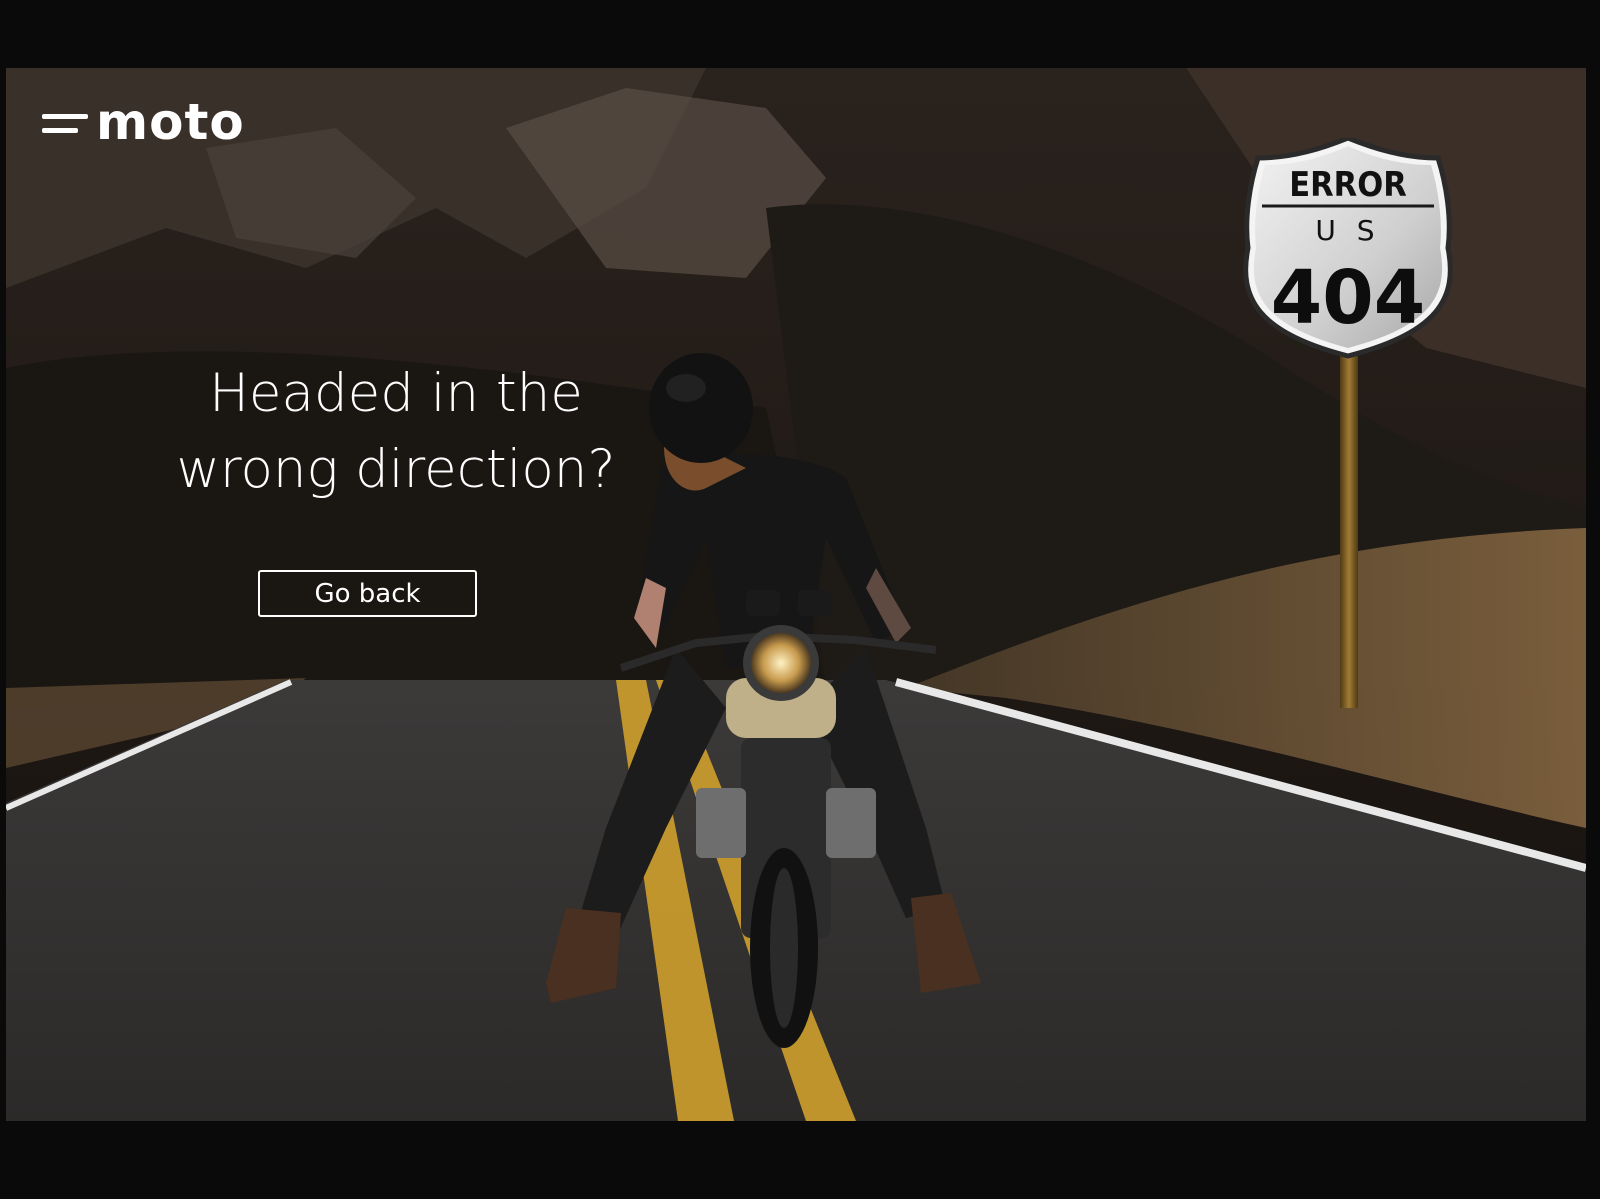 The height and width of the screenshot is (1199, 1600). What do you see at coordinates (396, 432) in the screenshot?
I see `page-title: Headed in the wrong direction?` at bounding box center [396, 432].